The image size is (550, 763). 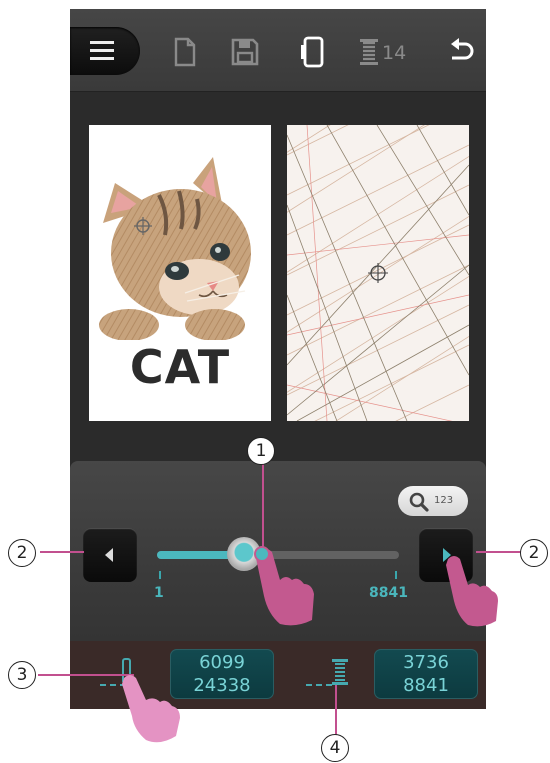 What do you see at coordinates (396, 575) in the screenshot?
I see `slider-max-tick` at bounding box center [396, 575].